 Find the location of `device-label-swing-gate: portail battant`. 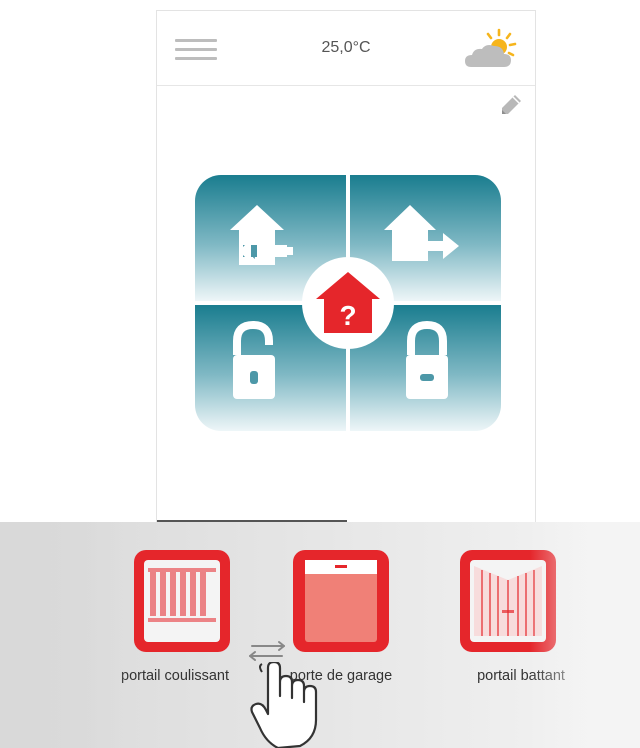

device-label-swing-gate: portail battant is located at coordinates (521, 676).